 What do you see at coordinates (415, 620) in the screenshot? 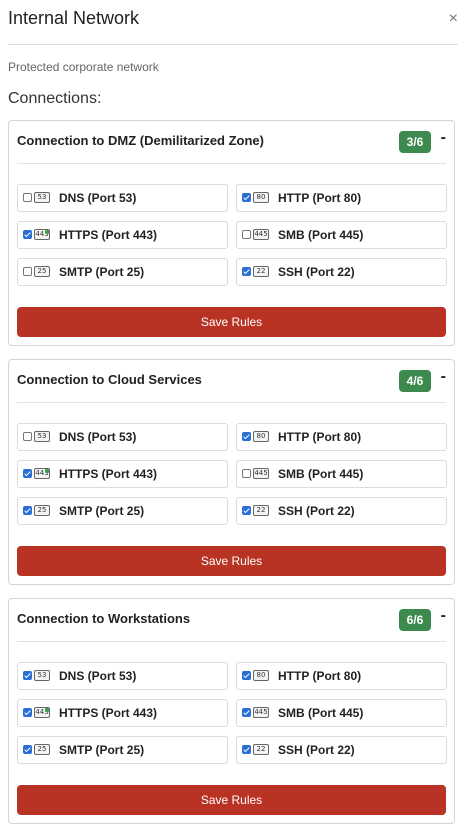
I see `enabled-count-badge: 6/6` at bounding box center [415, 620].